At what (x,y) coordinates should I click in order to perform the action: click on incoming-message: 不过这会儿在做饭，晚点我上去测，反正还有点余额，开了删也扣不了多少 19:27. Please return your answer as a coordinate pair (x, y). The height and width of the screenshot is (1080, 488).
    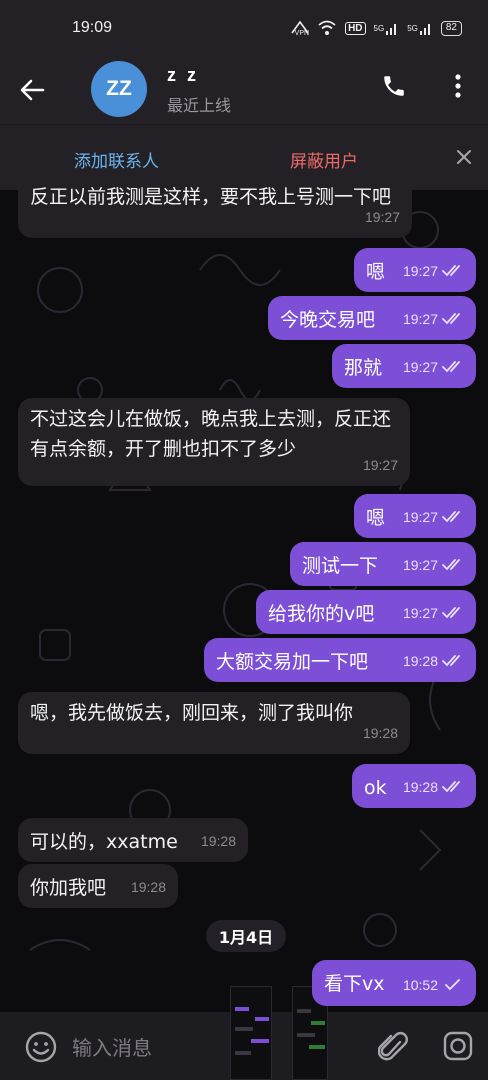
    Looking at the image, I should click on (214, 442).